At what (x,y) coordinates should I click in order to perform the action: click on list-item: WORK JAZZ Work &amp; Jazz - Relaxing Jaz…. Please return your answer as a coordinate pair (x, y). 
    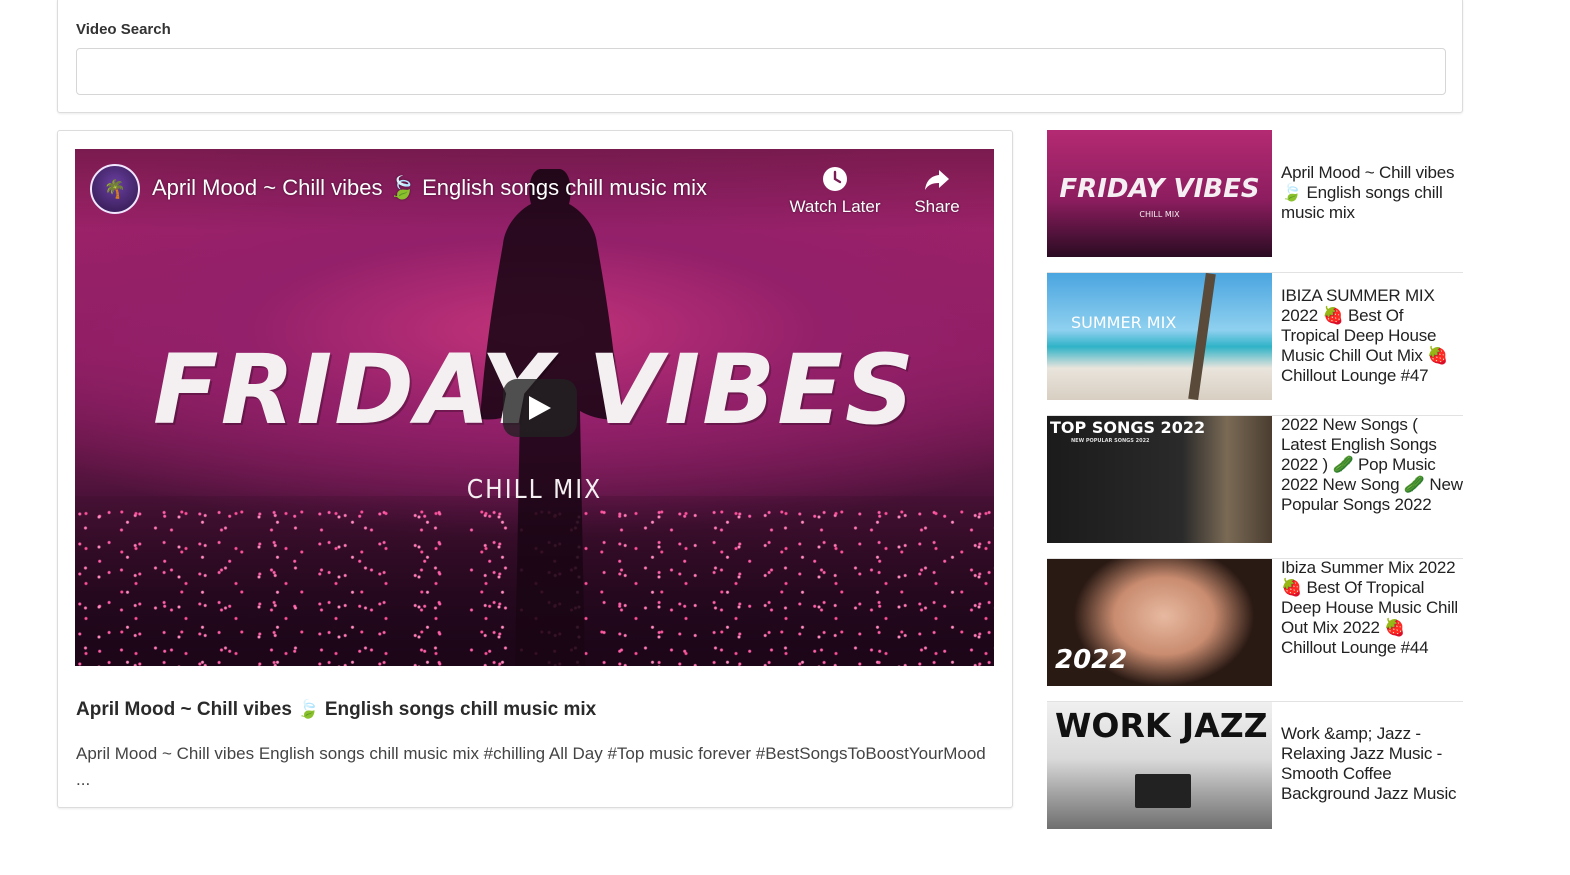
    Looking at the image, I should click on (1255, 773).